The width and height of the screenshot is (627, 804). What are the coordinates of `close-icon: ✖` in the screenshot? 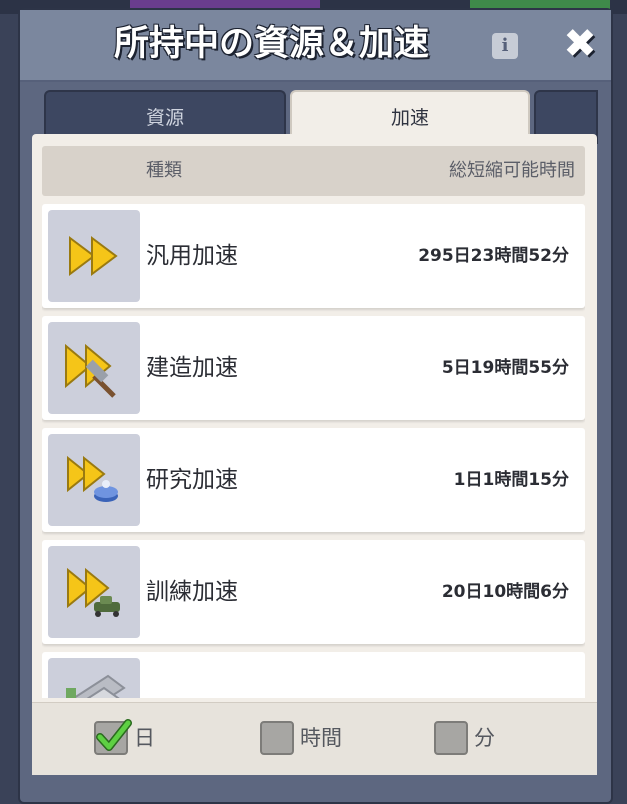 It's located at (580, 44).